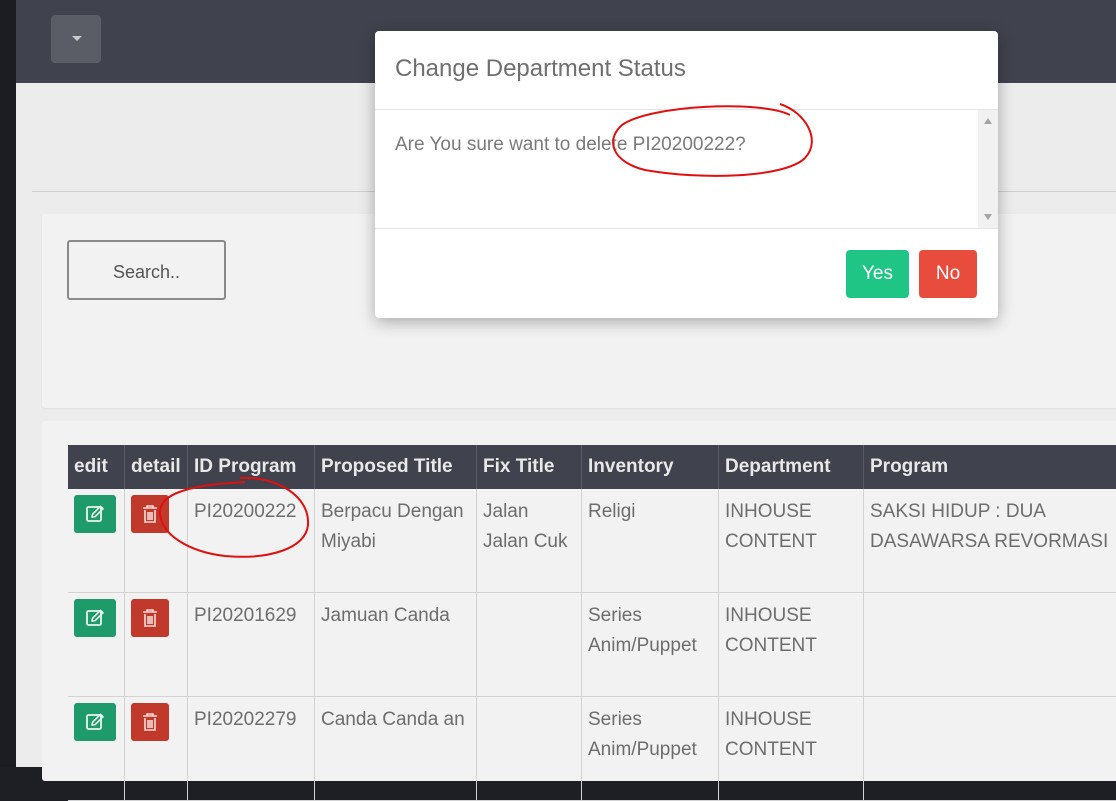 The width and height of the screenshot is (1116, 801). Describe the element at coordinates (570, 145) in the screenshot. I see `modal-message: Are You sure want to delete PI20200222?` at that location.